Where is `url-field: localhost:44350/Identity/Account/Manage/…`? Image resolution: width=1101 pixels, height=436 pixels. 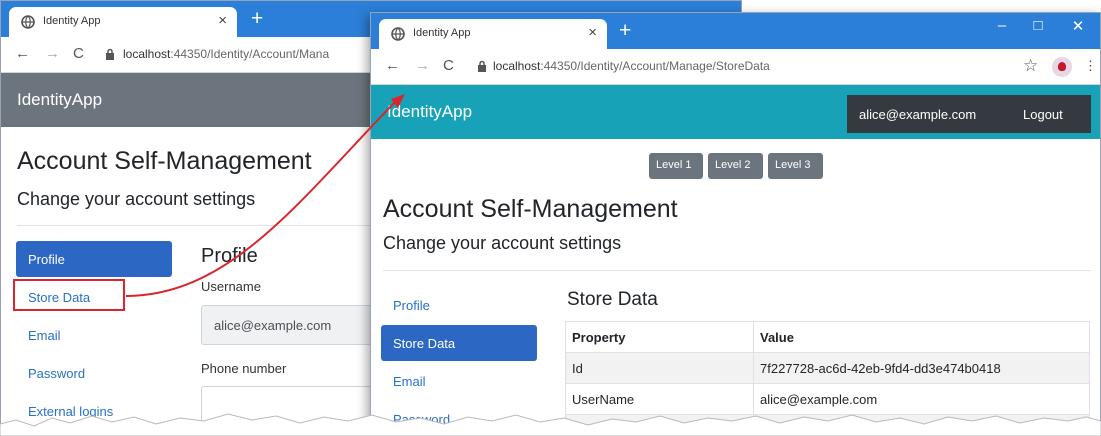
url-field: localhost:44350/Identity/Account/Manage/… is located at coordinates (631, 66).